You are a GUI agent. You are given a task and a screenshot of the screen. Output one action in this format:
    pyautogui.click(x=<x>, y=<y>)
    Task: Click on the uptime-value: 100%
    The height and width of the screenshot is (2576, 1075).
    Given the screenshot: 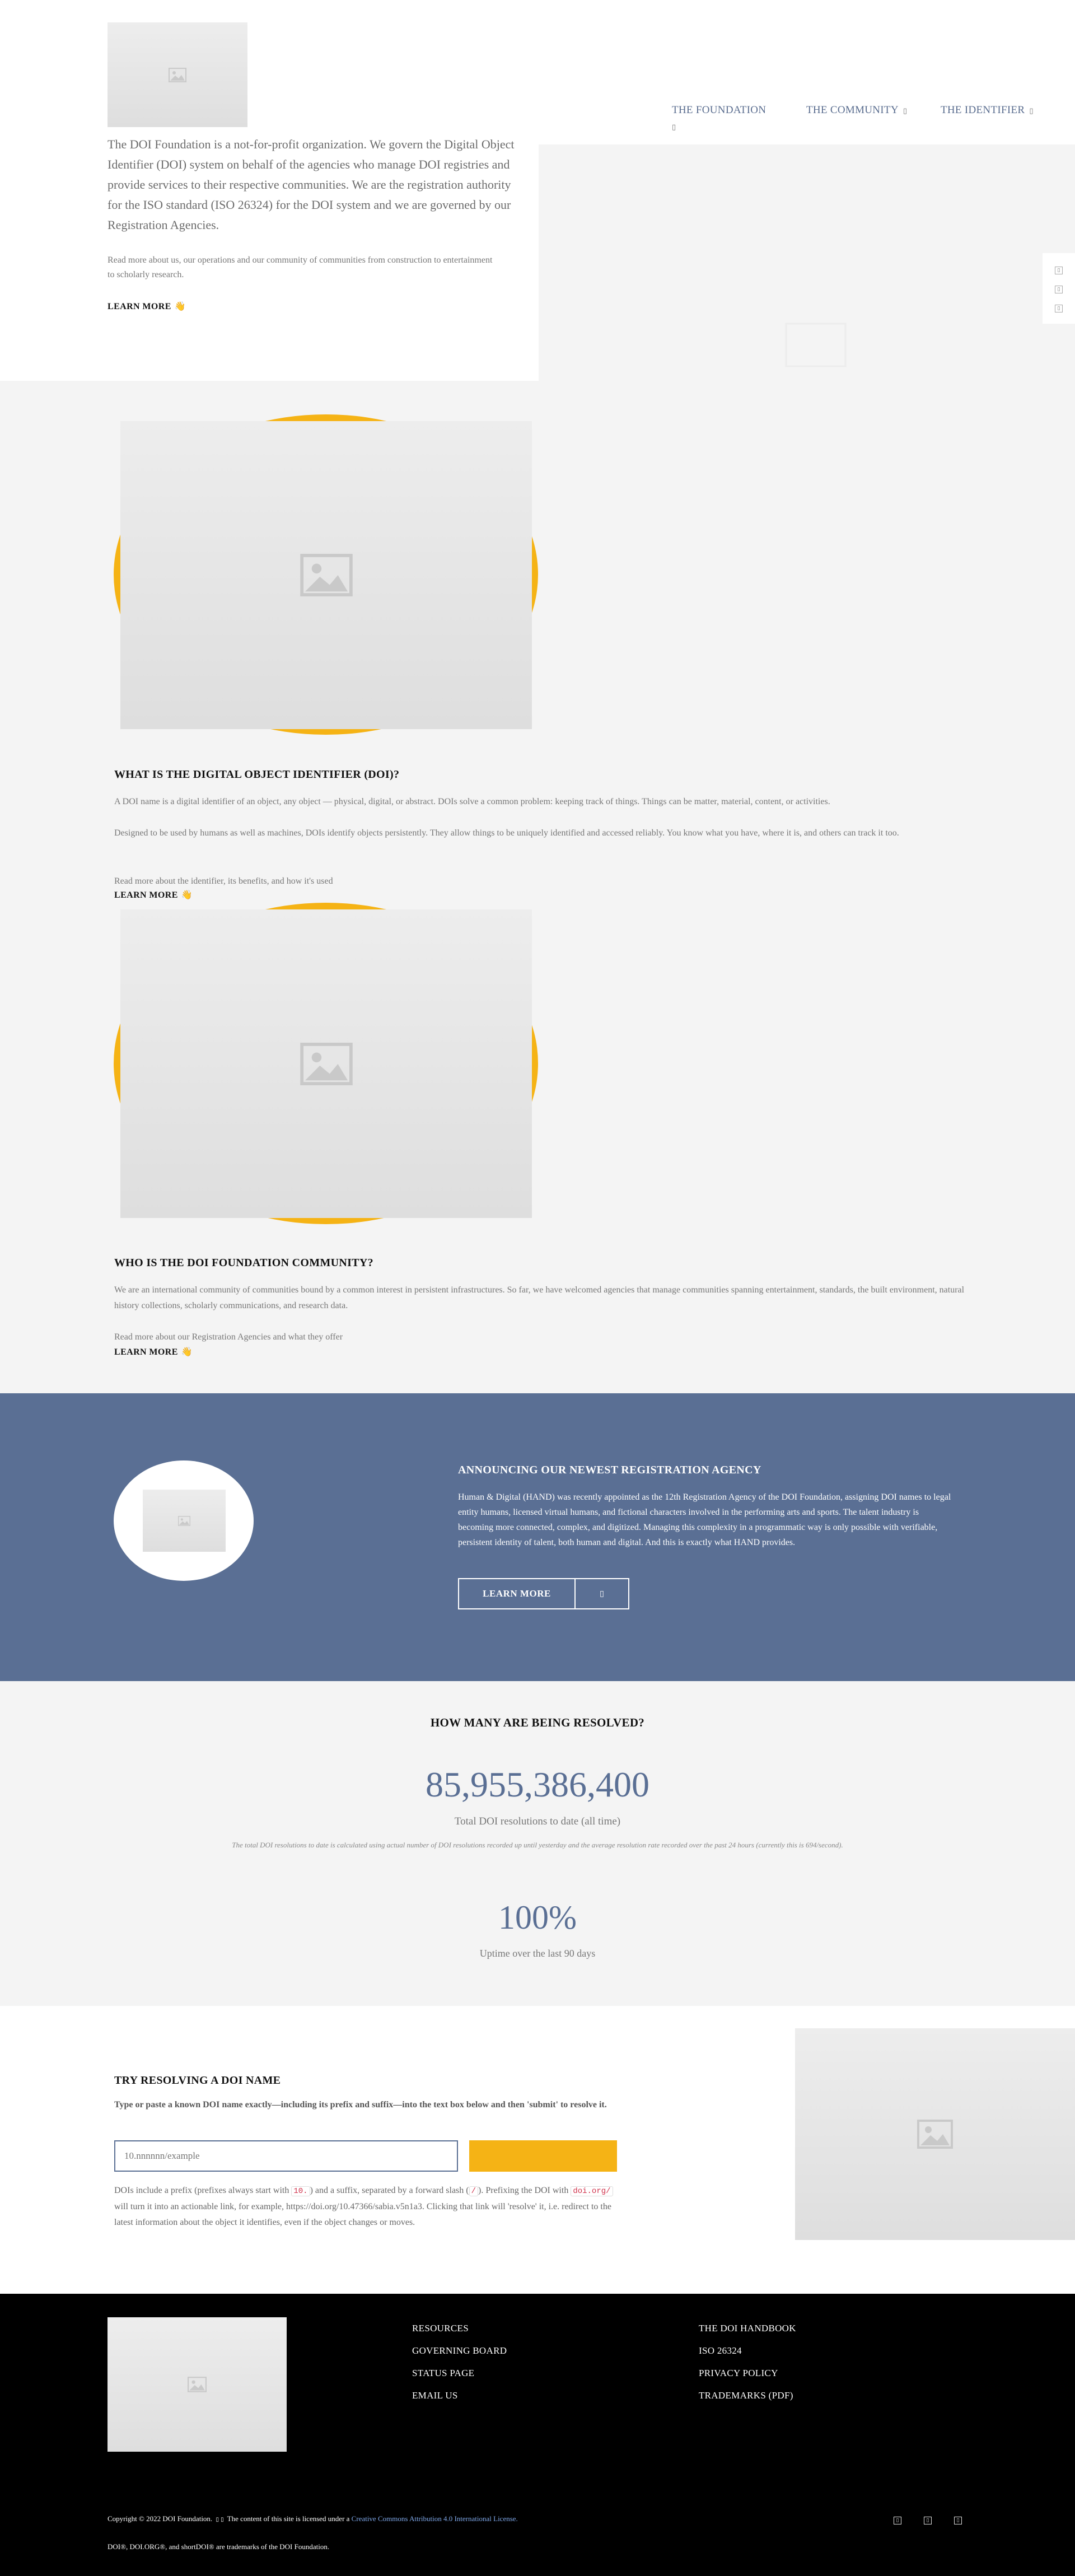 What is the action you would take?
    pyautogui.click(x=537, y=1918)
    